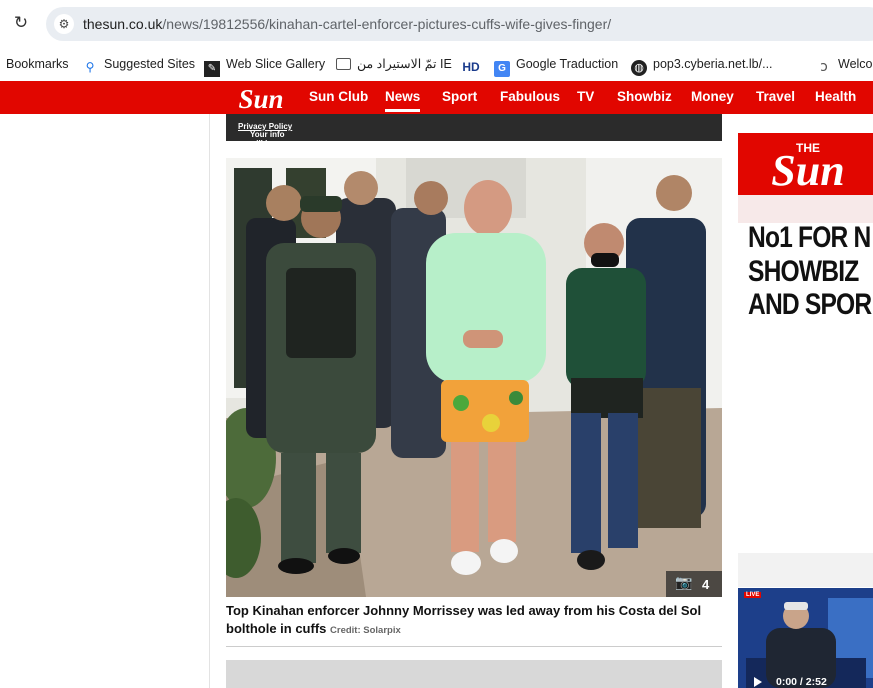 The height and width of the screenshot is (688, 873). I want to click on reload-icon: ↻, so click(21, 23).